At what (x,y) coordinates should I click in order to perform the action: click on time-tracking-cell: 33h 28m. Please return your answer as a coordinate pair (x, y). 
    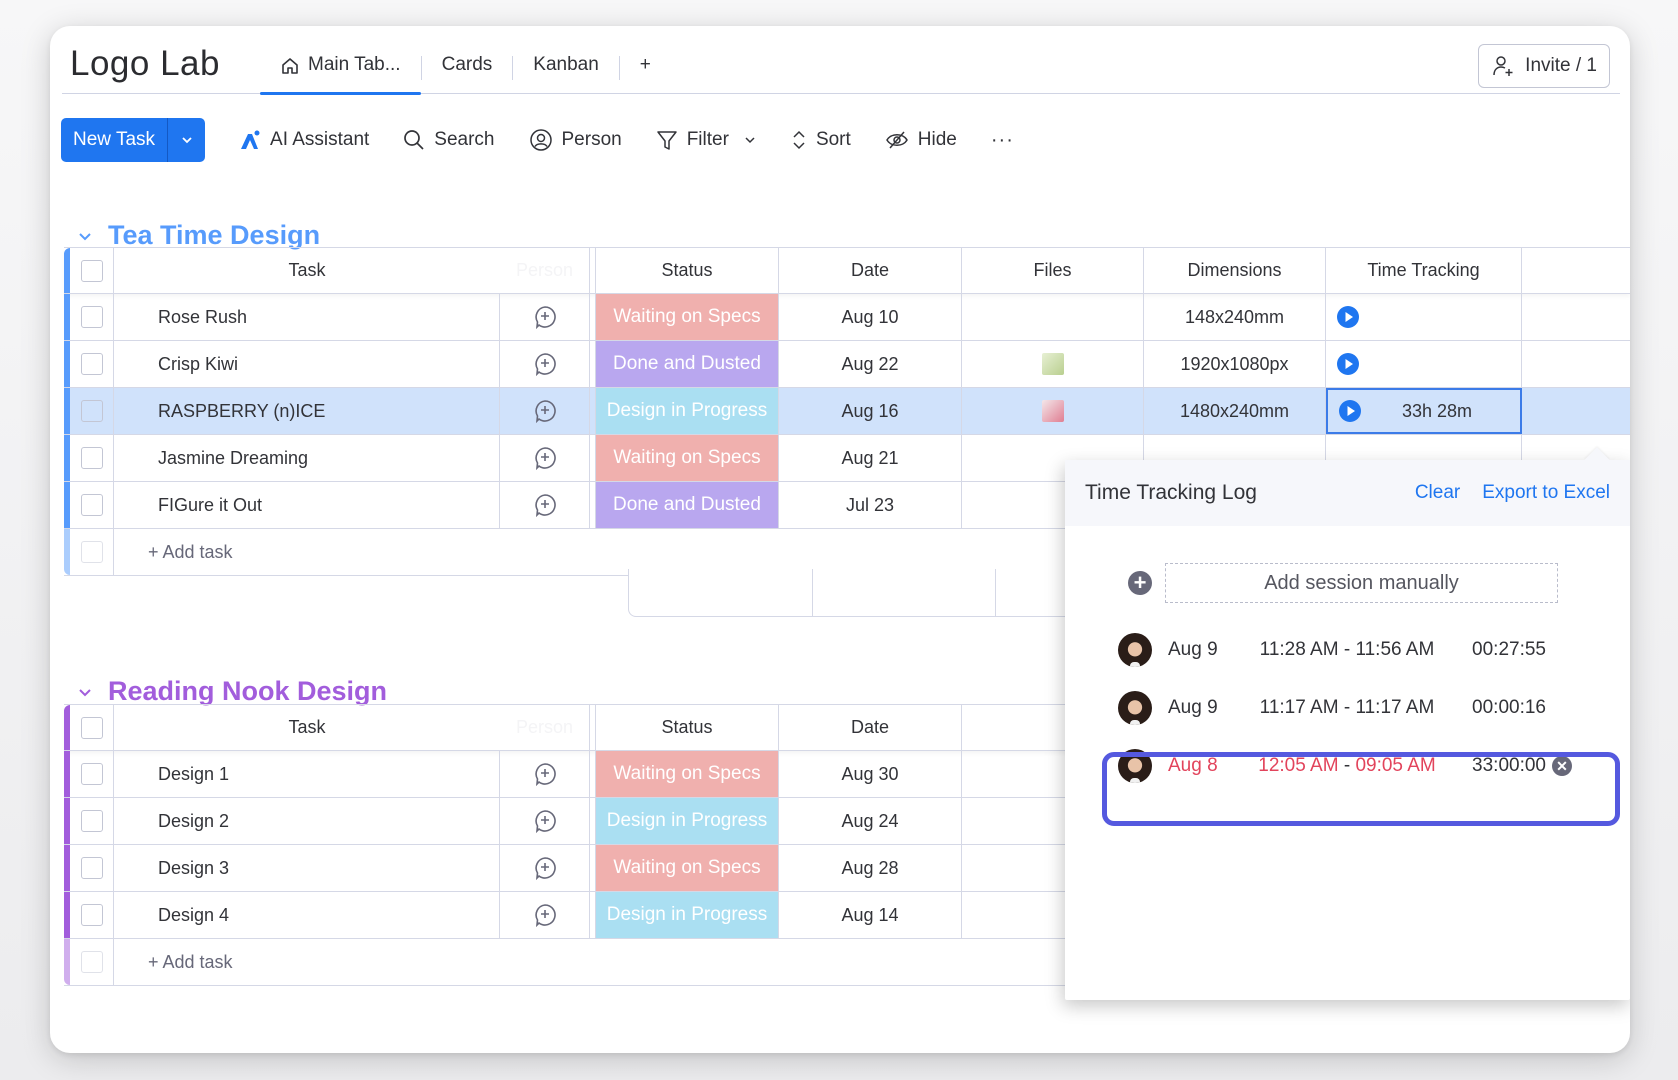
    Looking at the image, I should click on (1424, 411).